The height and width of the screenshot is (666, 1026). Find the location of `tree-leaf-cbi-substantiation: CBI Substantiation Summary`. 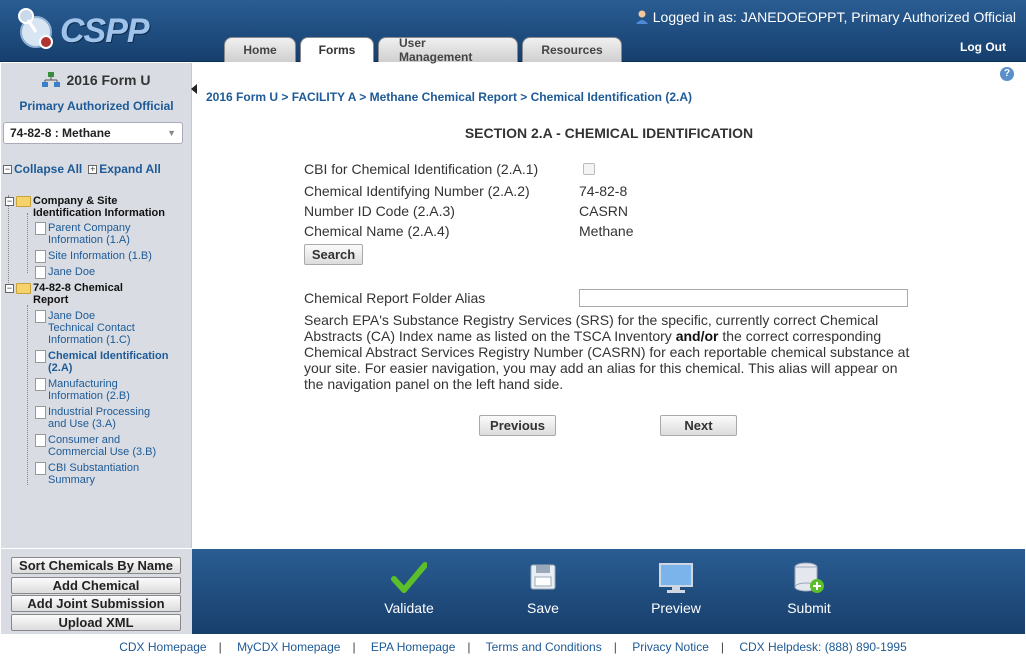

tree-leaf-cbi-substantiation: CBI Substantiation Summary is located at coordinates (91, 474).